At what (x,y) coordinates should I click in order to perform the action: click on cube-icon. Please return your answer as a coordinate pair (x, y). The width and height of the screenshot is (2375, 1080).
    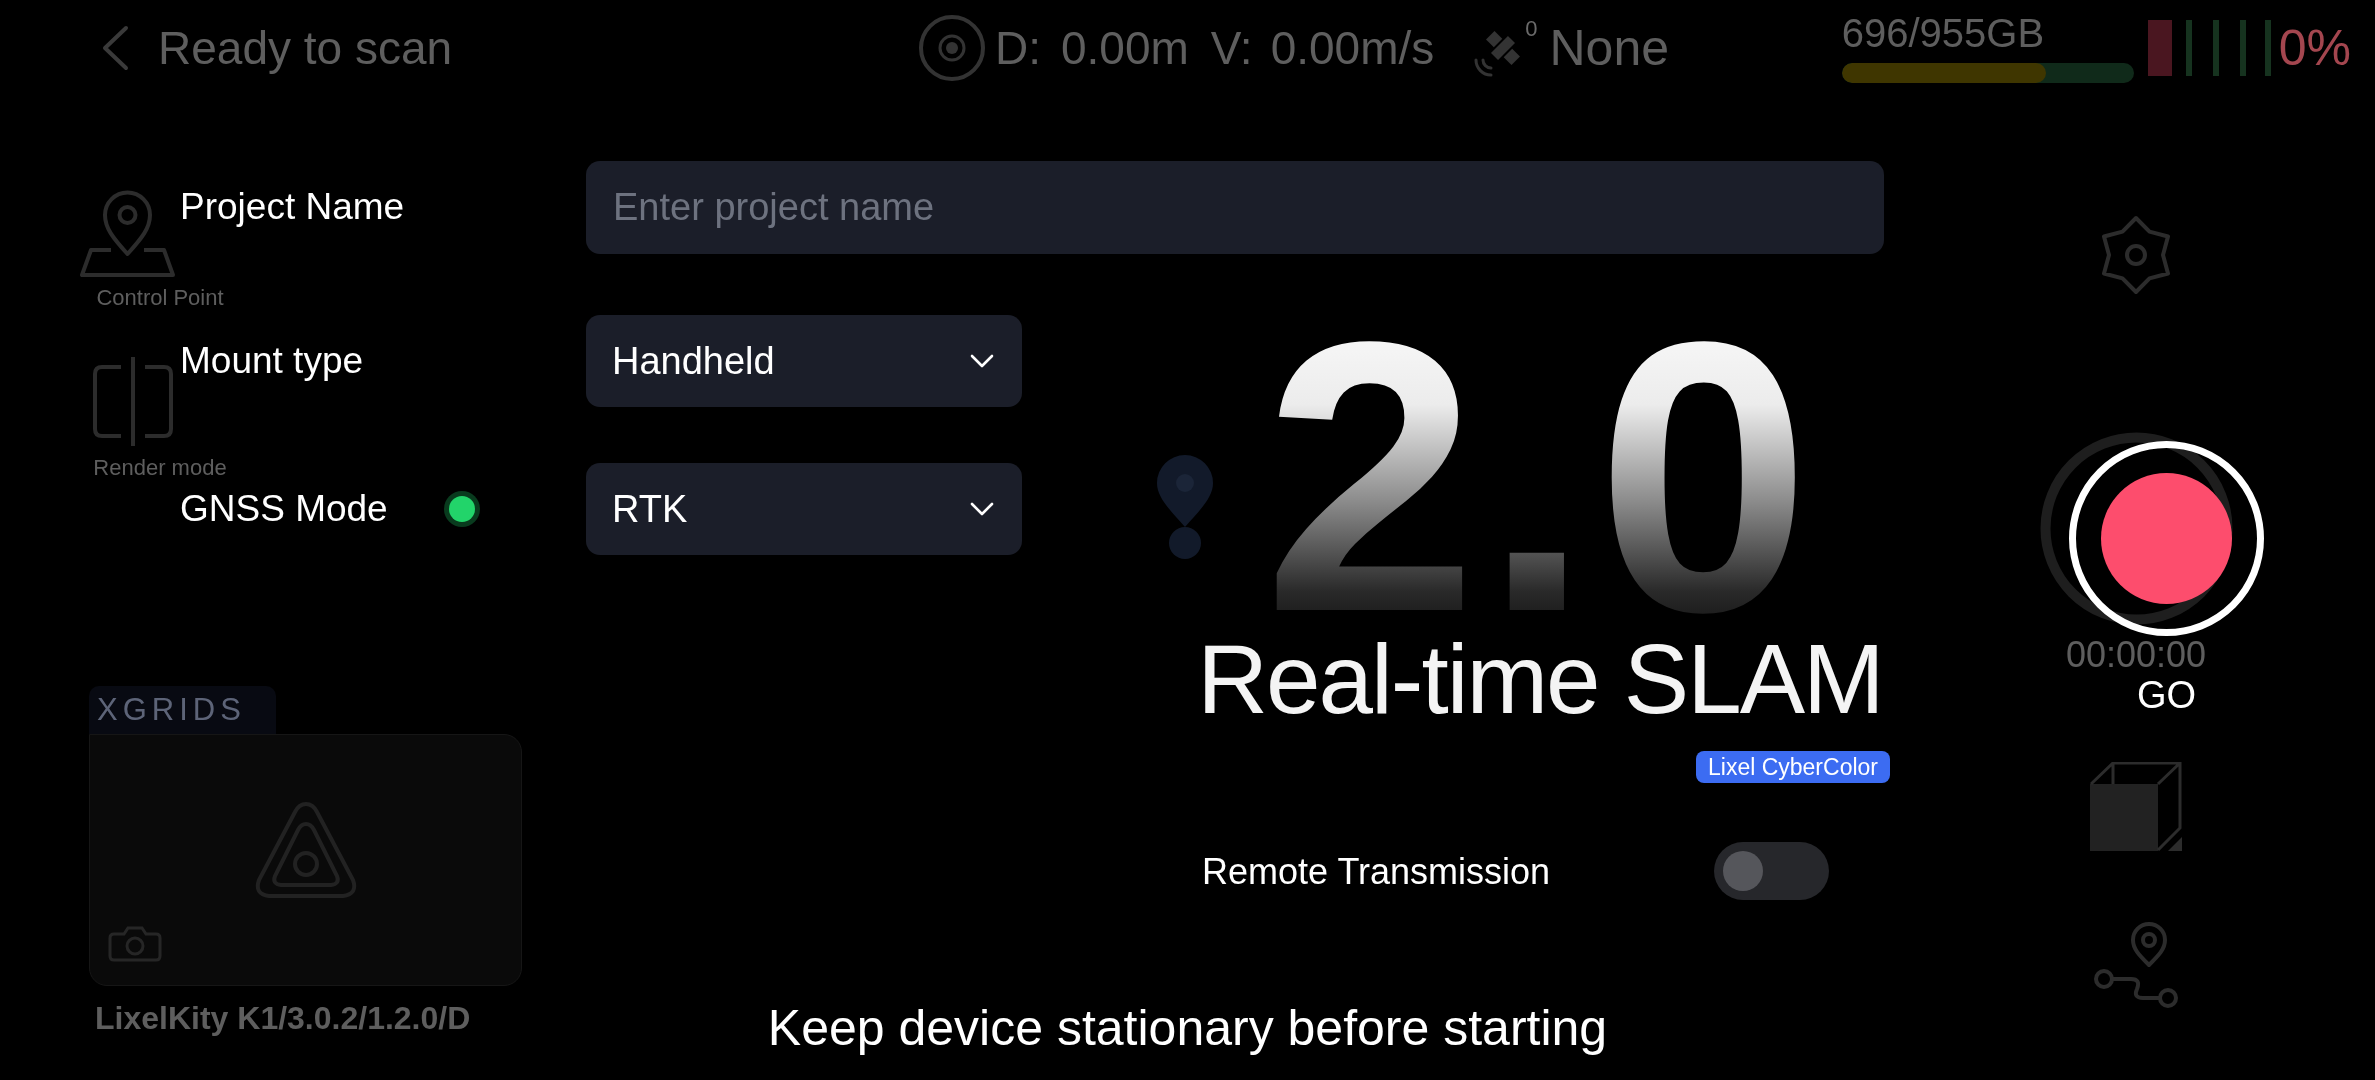
    Looking at the image, I should click on (2136, 806).